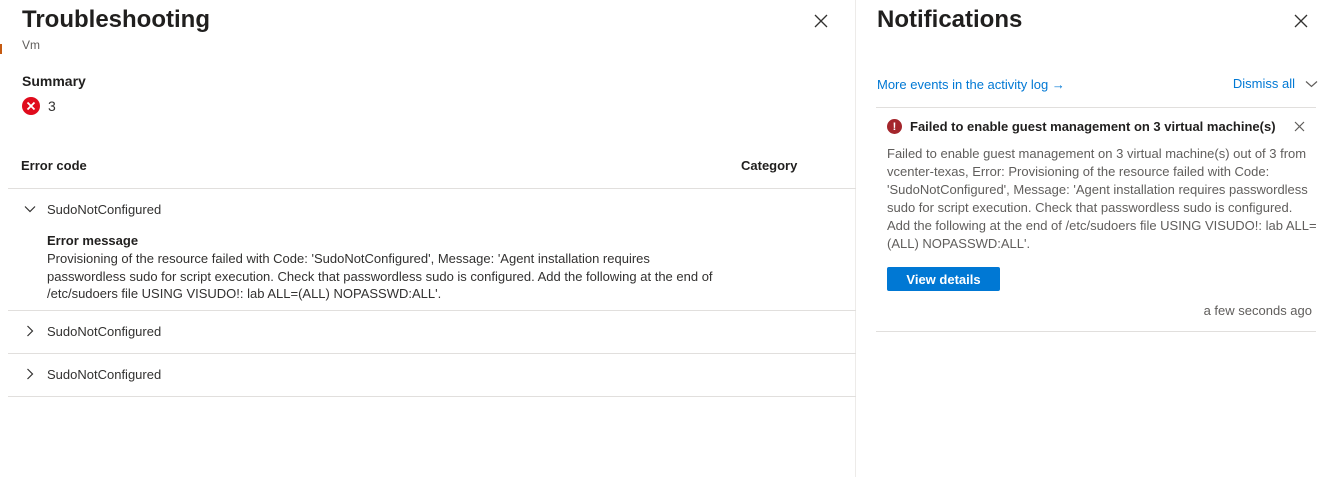 The image size is (1334, 477). I want to click on error-message-label: Error message, so click(93, 240).